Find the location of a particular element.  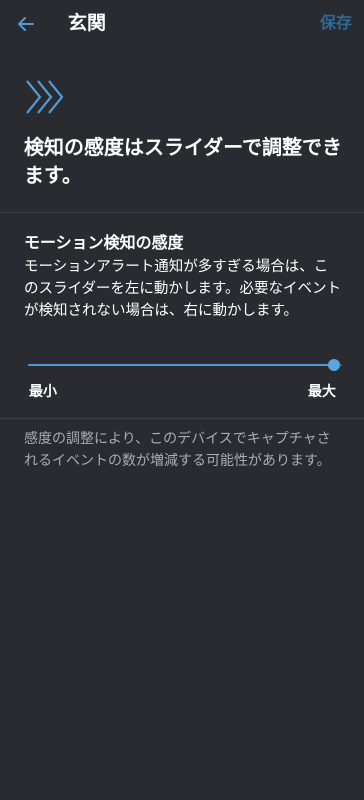

slider-track-fill is located at coordinates (181, 365).